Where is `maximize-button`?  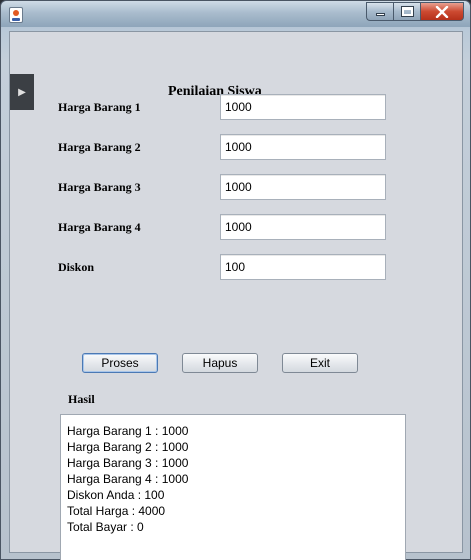
maximize-button is located at coordinates (406, 11).